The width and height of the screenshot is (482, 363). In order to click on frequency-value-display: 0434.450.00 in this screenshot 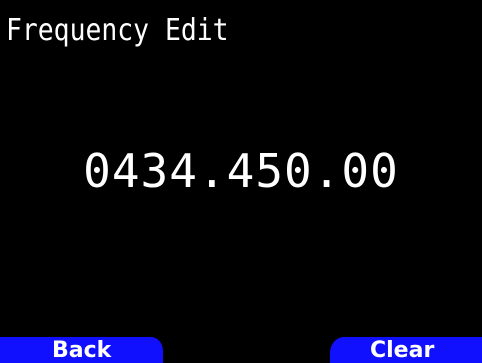, I will do `click(241, 171)`.